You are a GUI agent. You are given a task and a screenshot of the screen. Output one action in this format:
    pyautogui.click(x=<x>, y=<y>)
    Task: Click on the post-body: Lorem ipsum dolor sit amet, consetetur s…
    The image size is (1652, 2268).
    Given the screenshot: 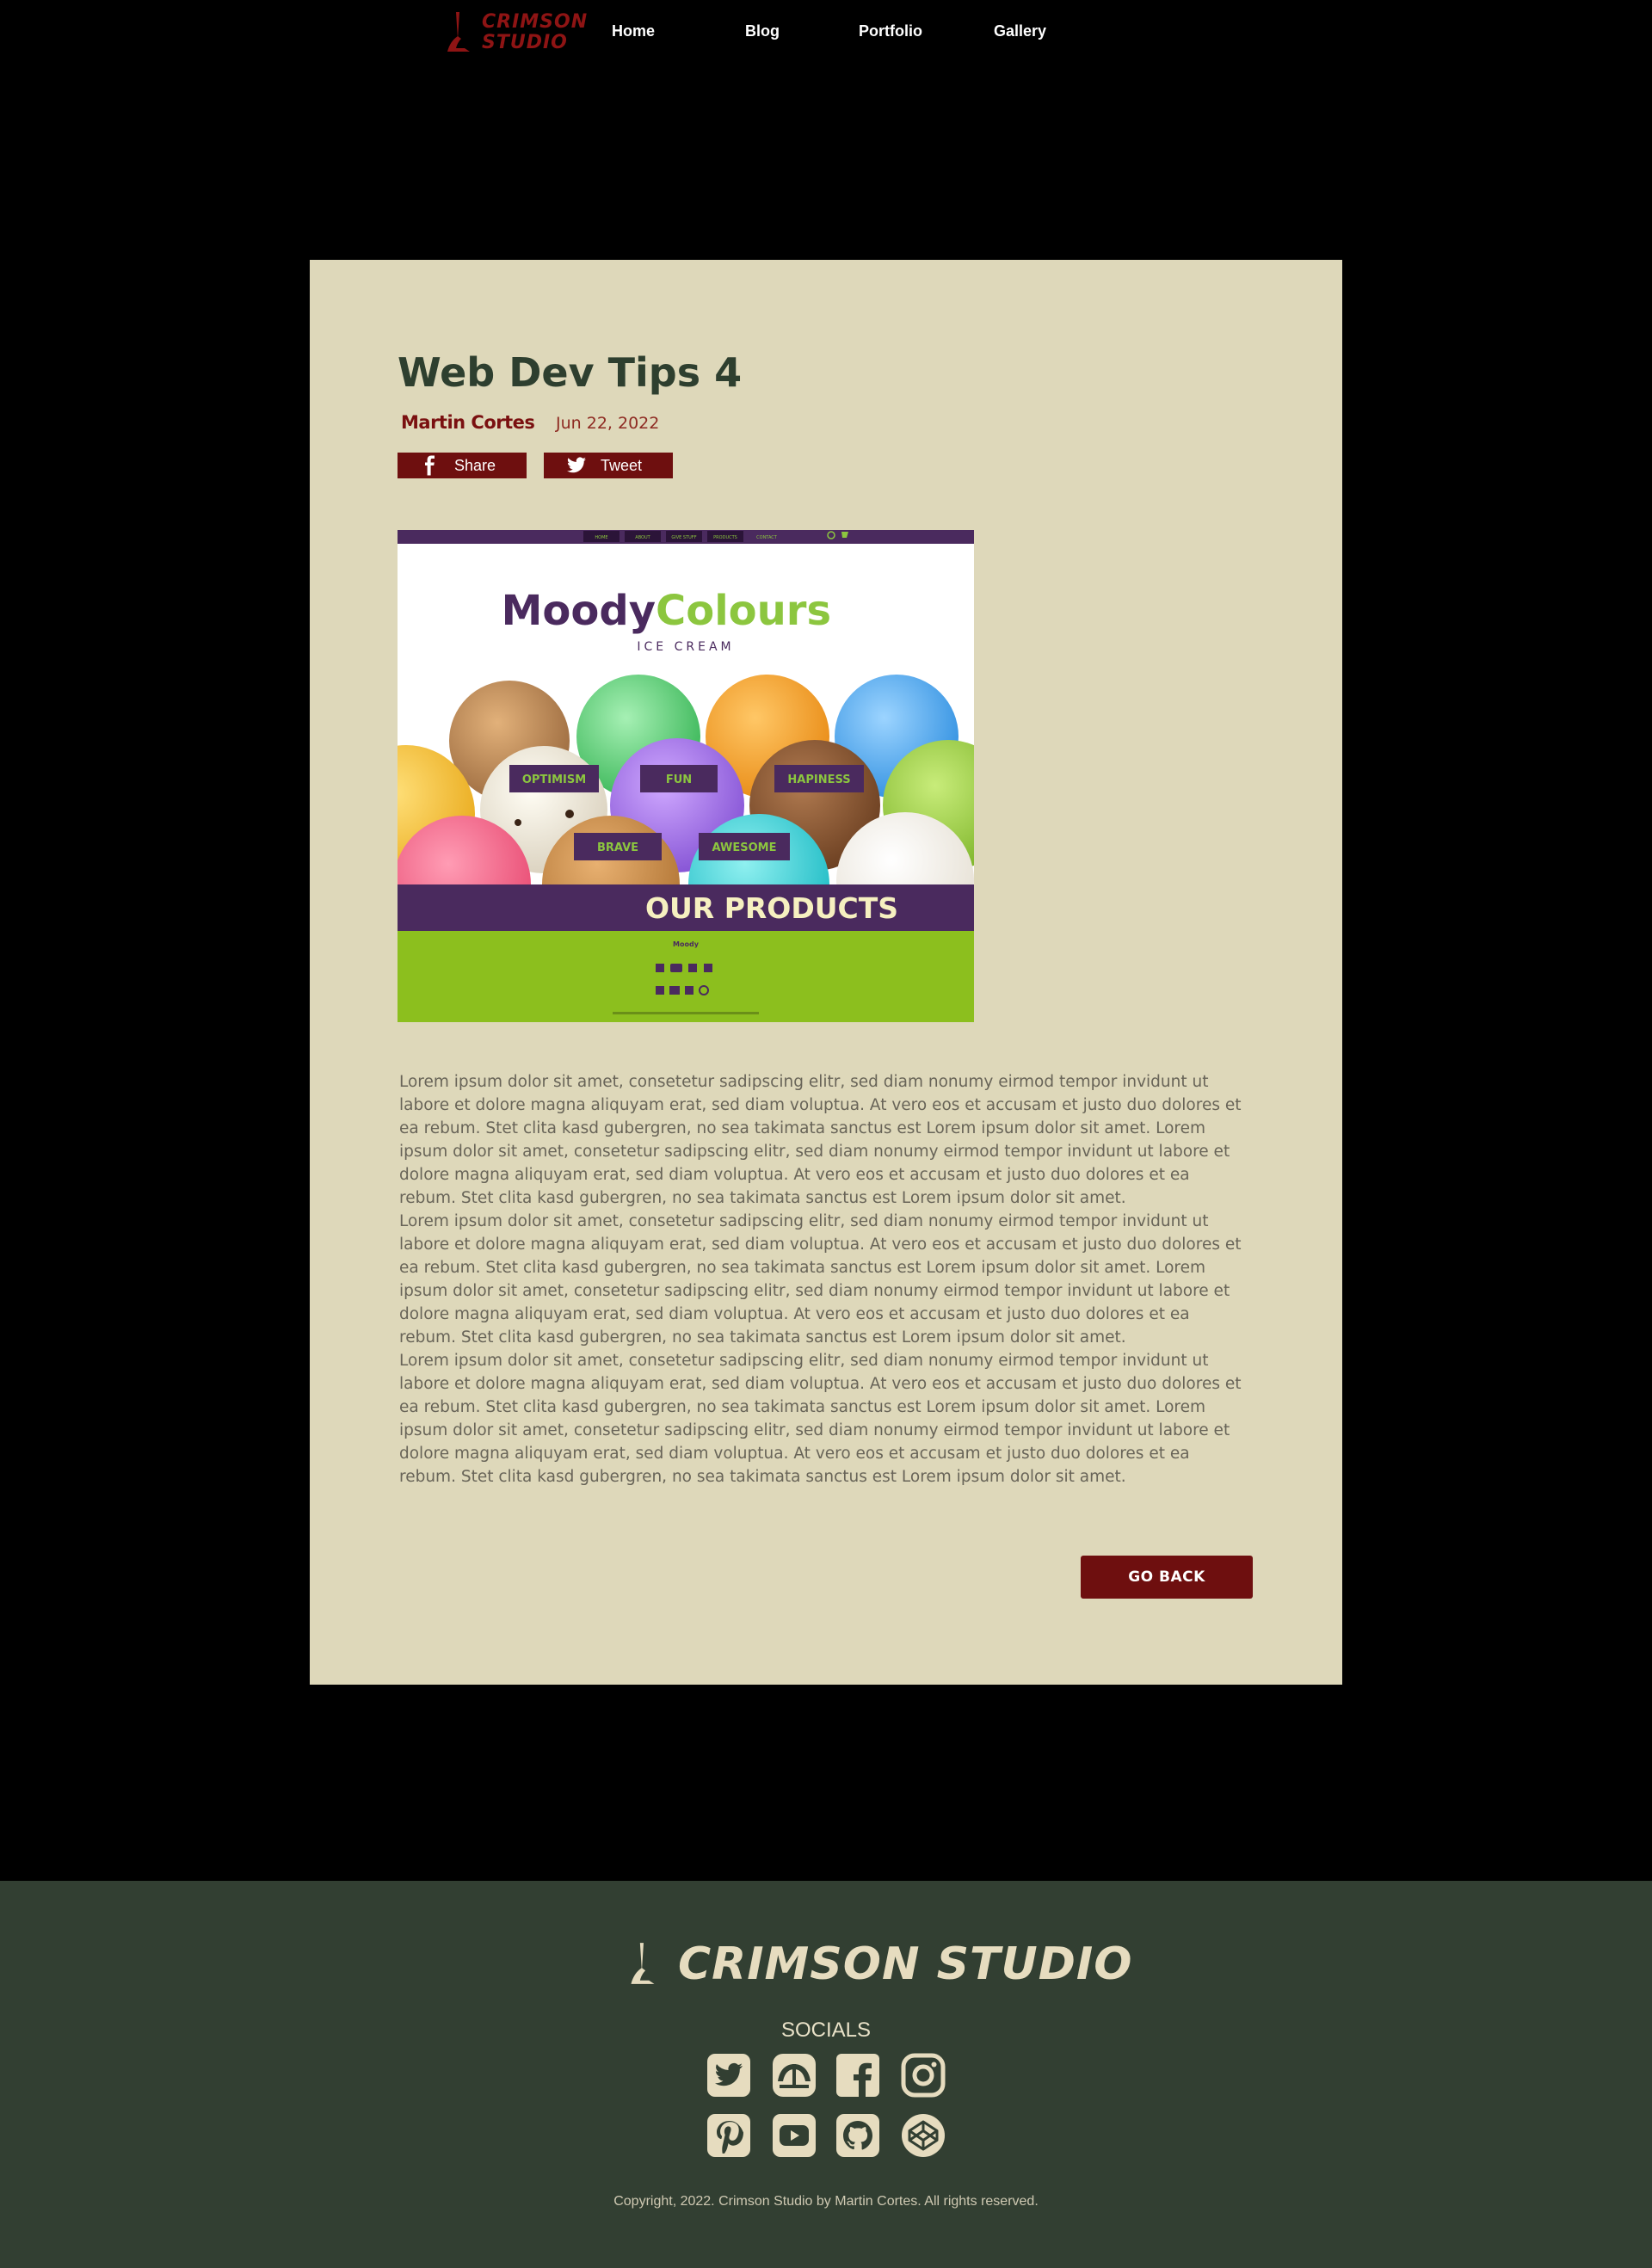 What is the action you would take?
    pyautogui.click(x=825, y=1279)
    